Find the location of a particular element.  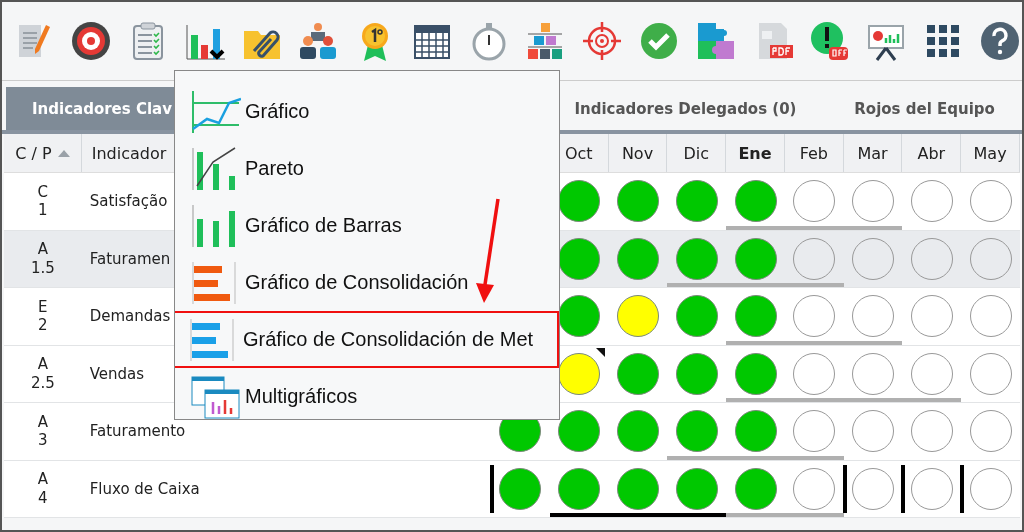

people-icon is located at coordinates (318, 41).